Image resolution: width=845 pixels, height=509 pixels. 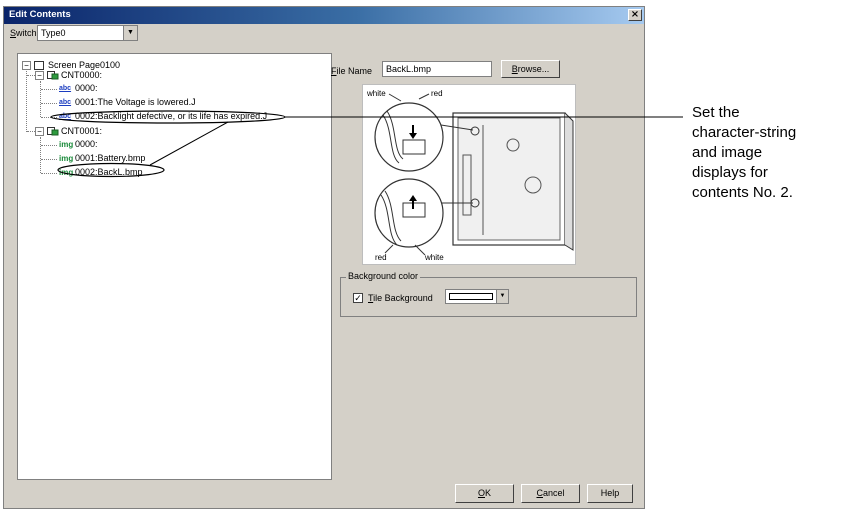 What do you see at coordinates (81, 131) in the screenshot?
I see `tree-group-label: CNT0001:` at bounding box center [81, 131].